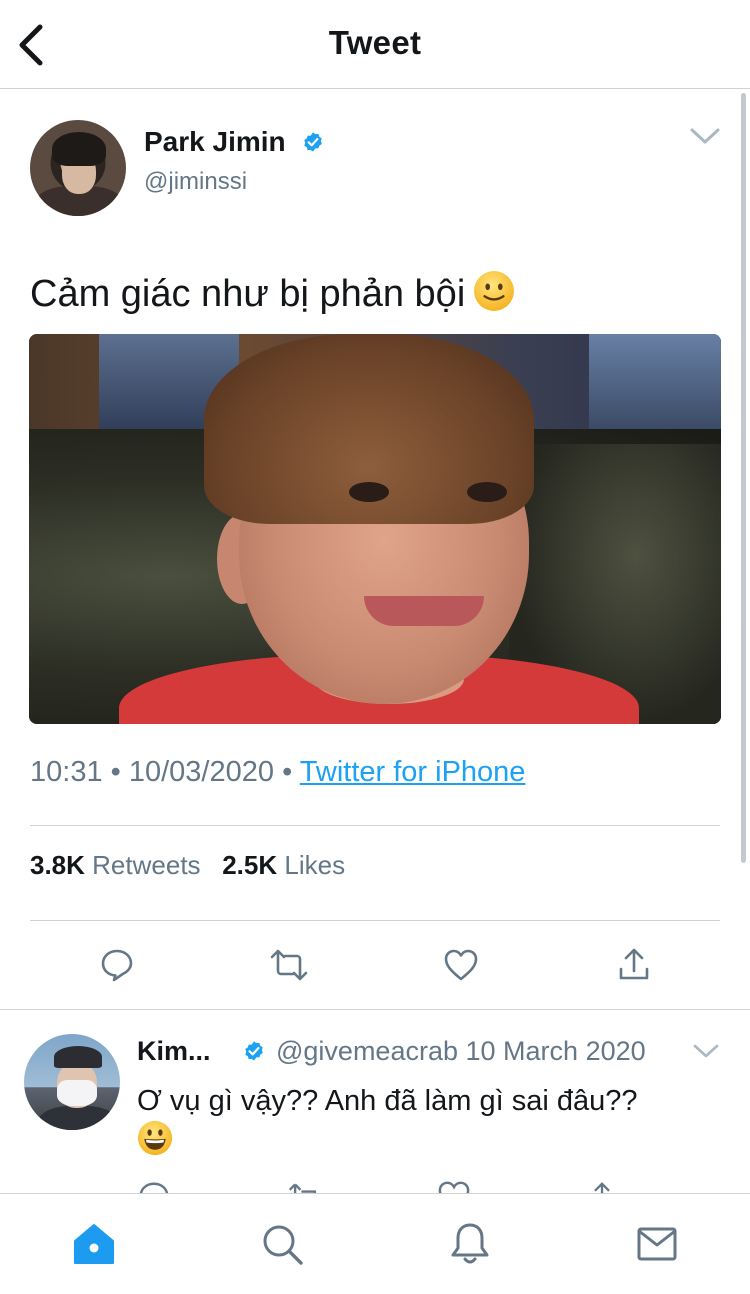  I want to click on retweet-button, so click(289, 965).